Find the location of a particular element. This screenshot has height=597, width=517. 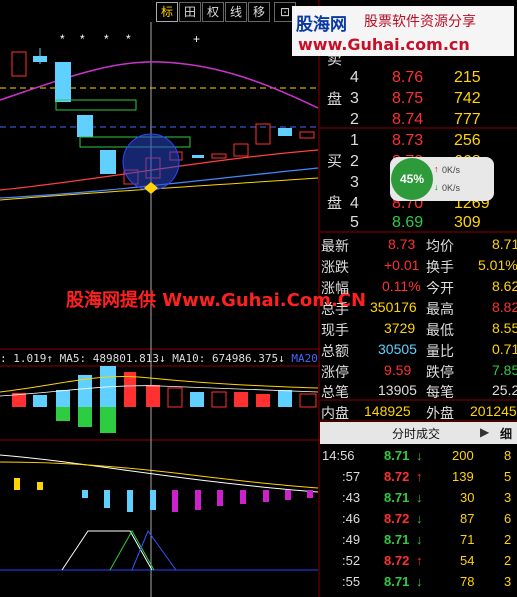

logo-slogan: 股票软件资源分享 is located at coordinates (420, 22).